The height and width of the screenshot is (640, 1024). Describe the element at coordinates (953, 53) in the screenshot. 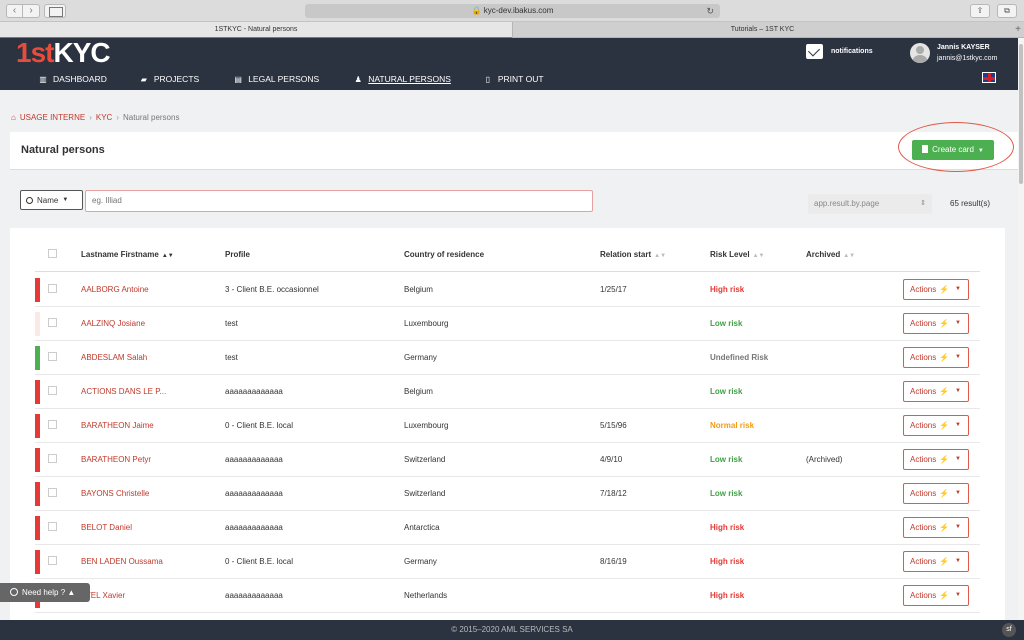

I see `user-menu: Jannis KAYSER jannis@1stkyc.com` at that location.